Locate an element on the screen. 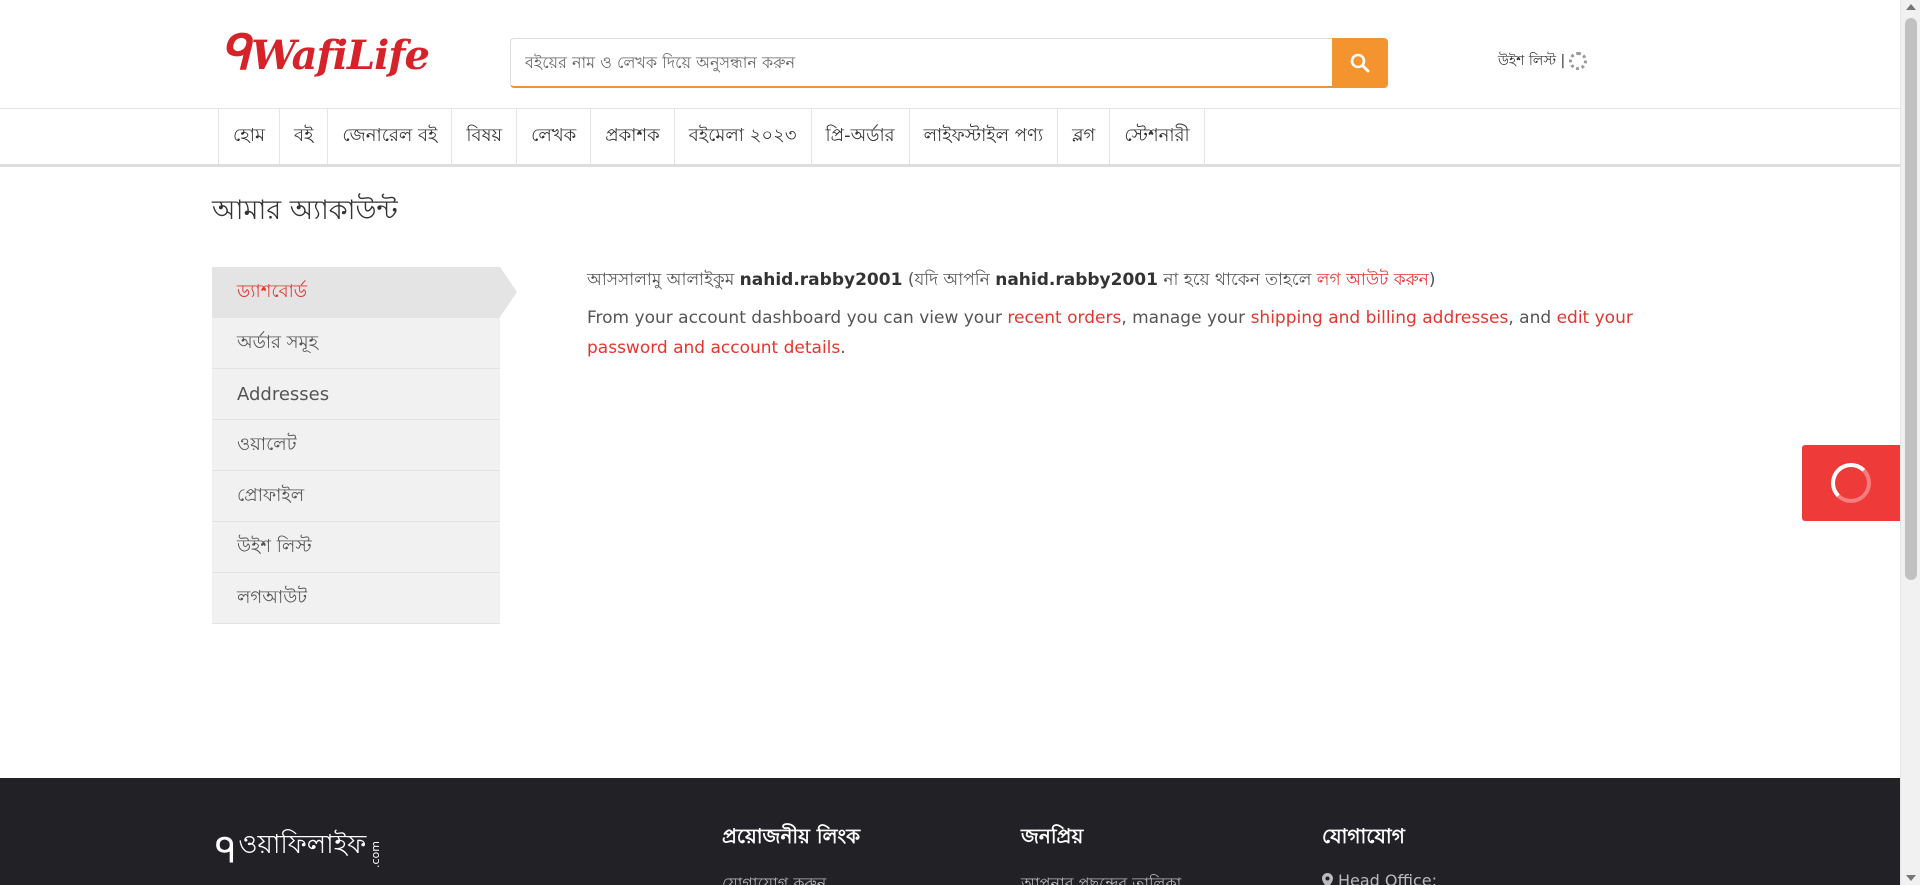 The image size is (1920, 885). search-input is located at coordinates (921, 63).